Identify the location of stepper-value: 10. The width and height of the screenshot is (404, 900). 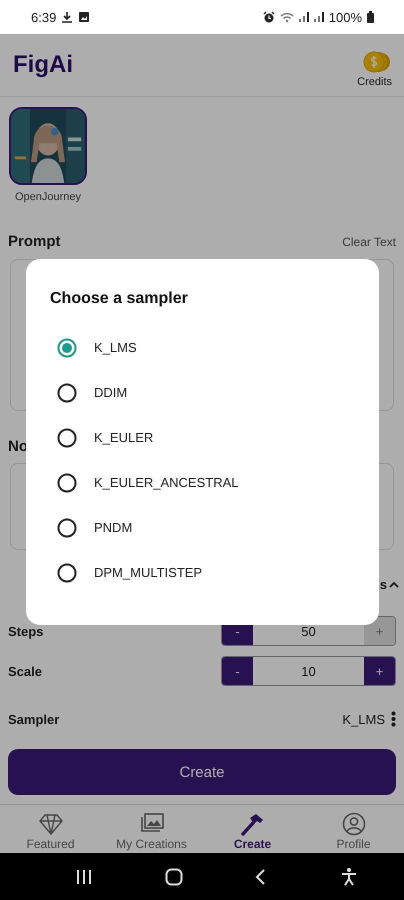
(308, 671).